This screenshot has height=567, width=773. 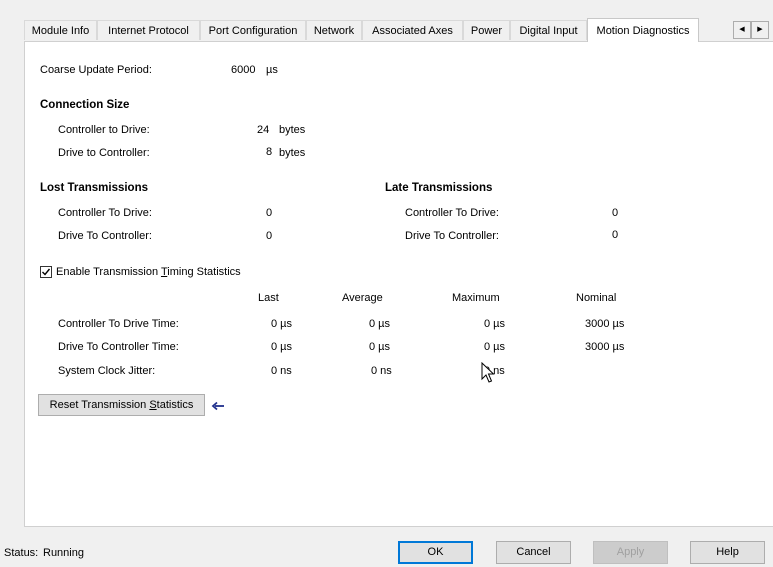 I want to click on apply-button: Apply, so click(x=630, y=552).